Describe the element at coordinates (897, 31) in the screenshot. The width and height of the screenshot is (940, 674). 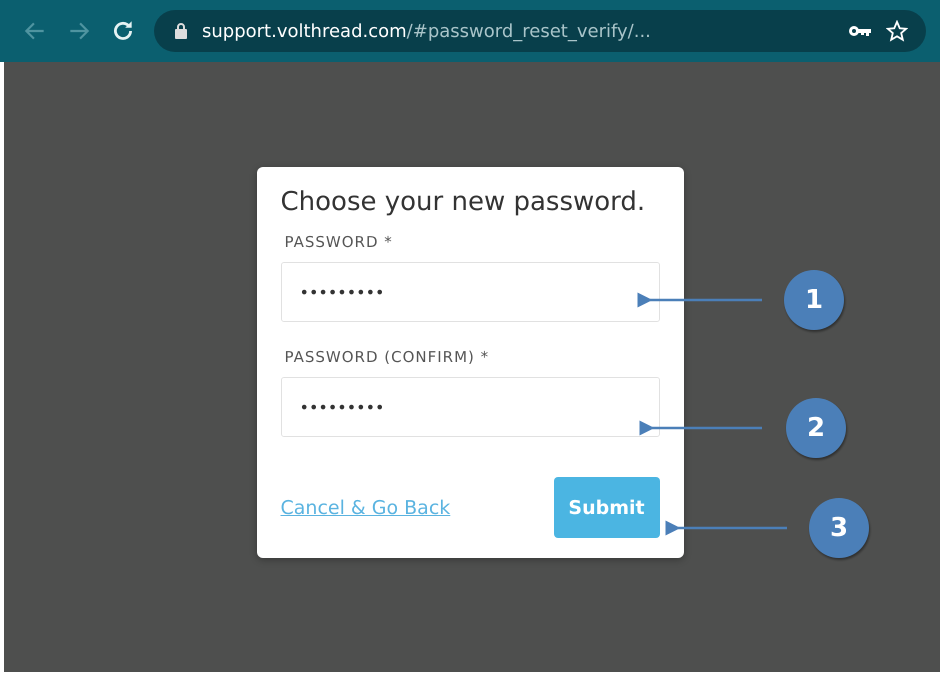
I see `star-icon` at that location.